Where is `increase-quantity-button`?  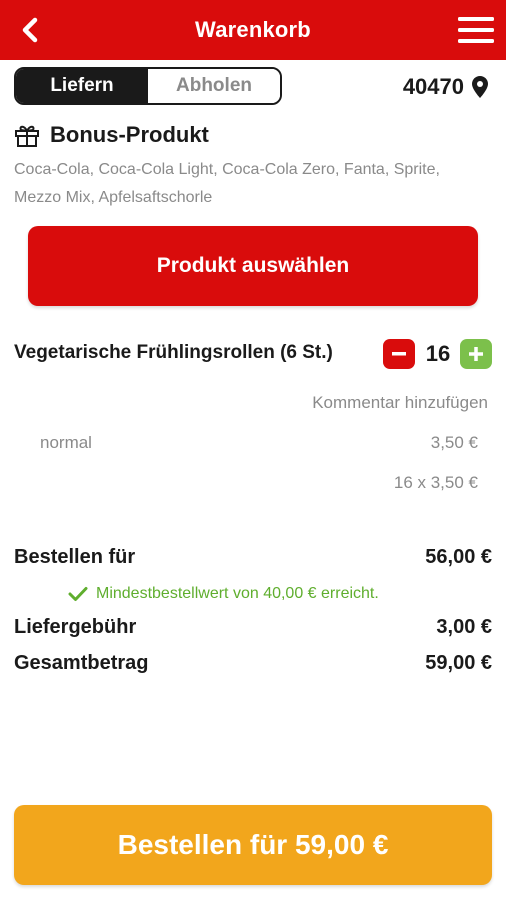 increase-quantity-button is located at coordinates (476, 354).